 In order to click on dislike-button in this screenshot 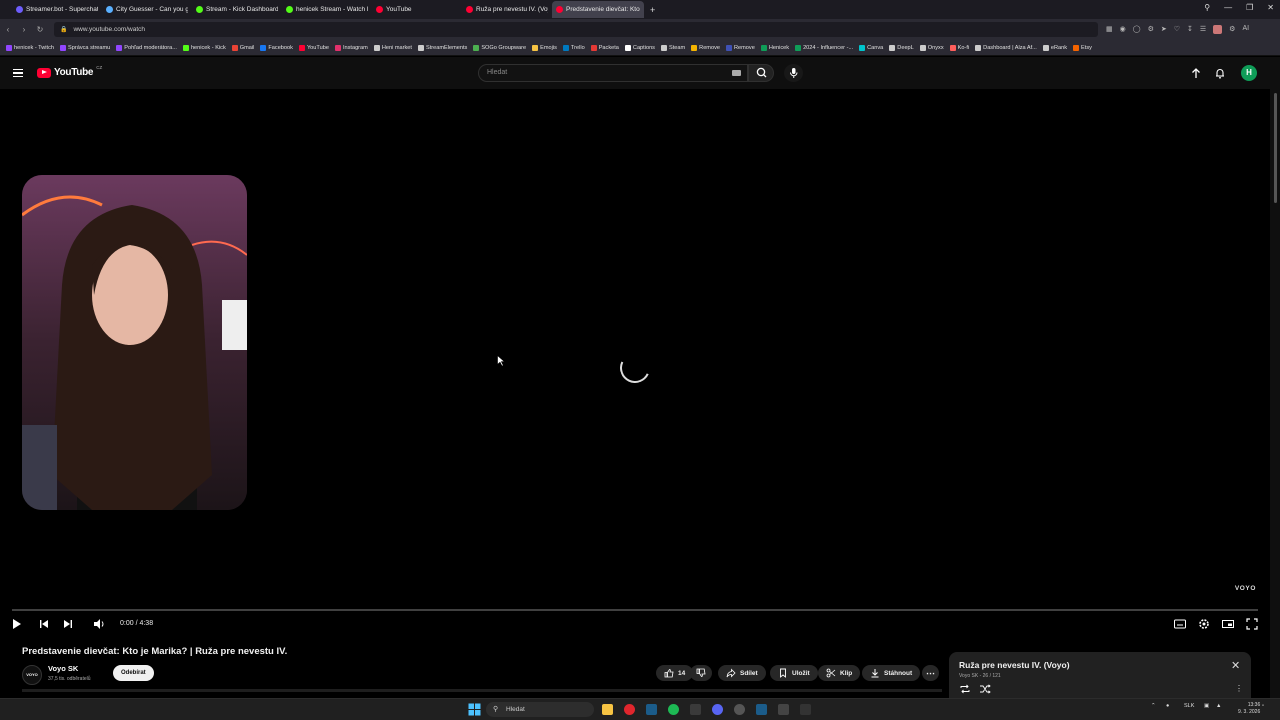, I will do `click(701, 673)`.